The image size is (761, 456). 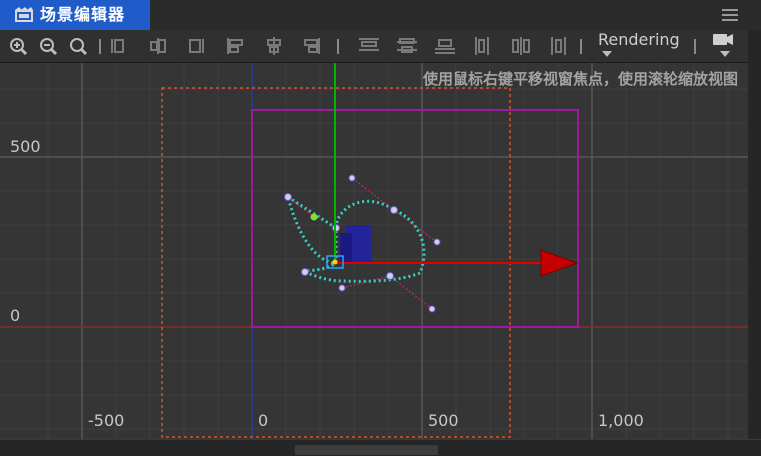 What do you see at coordinates (559, 263) in the screenshot?
I see `gizmo-x-arrow-icon` at bounding box center [559, 263].